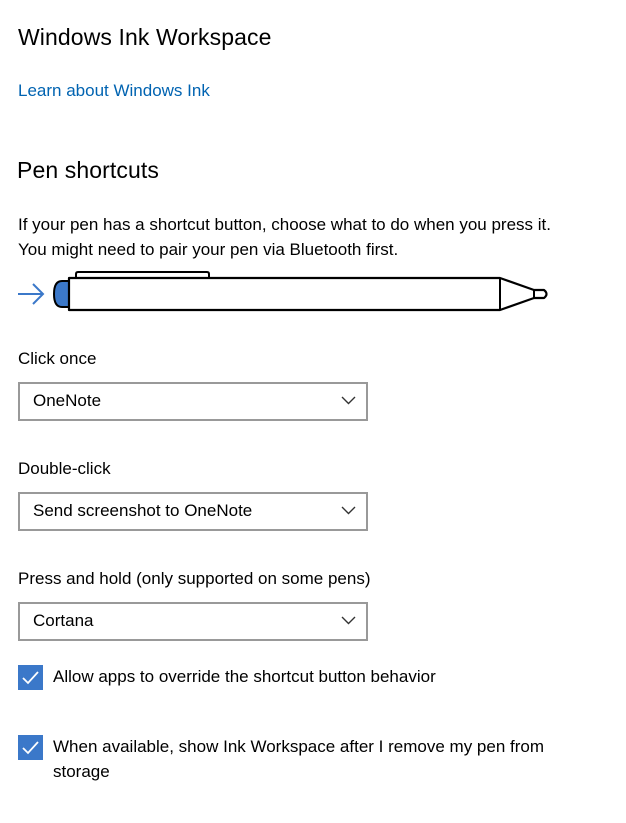 The height and width of the screenshot is (823, 626). Describe the element at coordinates (64, 468) in the screenshot. I see `double-click-label: Double-click` at that location.